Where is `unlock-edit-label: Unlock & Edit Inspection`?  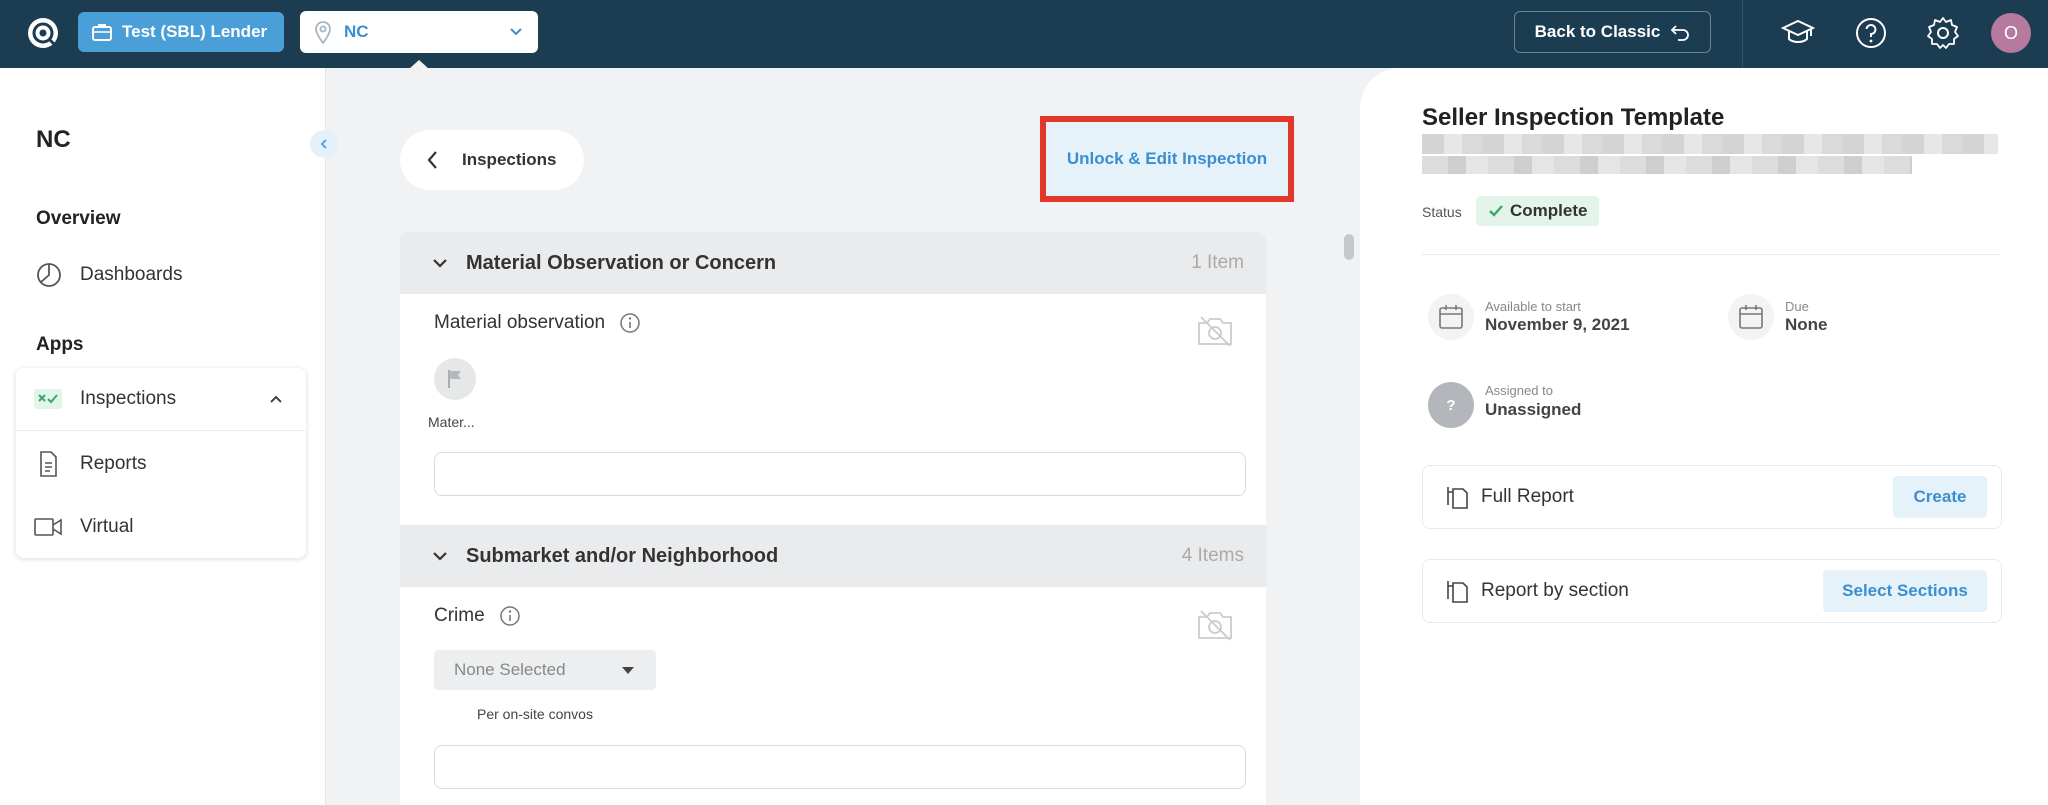 unlock-edit-label: Unlock & Edit Inspection is located at coordinates (1167, 158).